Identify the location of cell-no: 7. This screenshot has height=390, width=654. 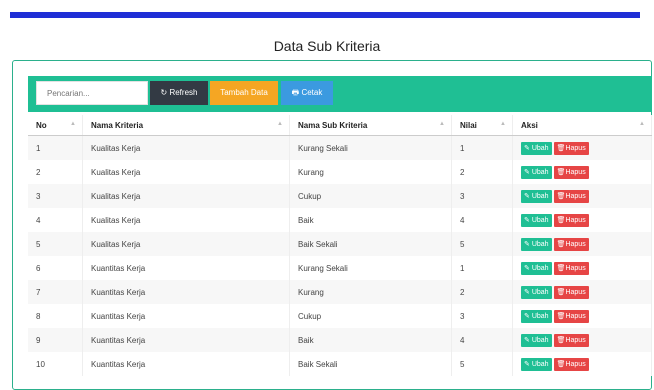
(55, 292).